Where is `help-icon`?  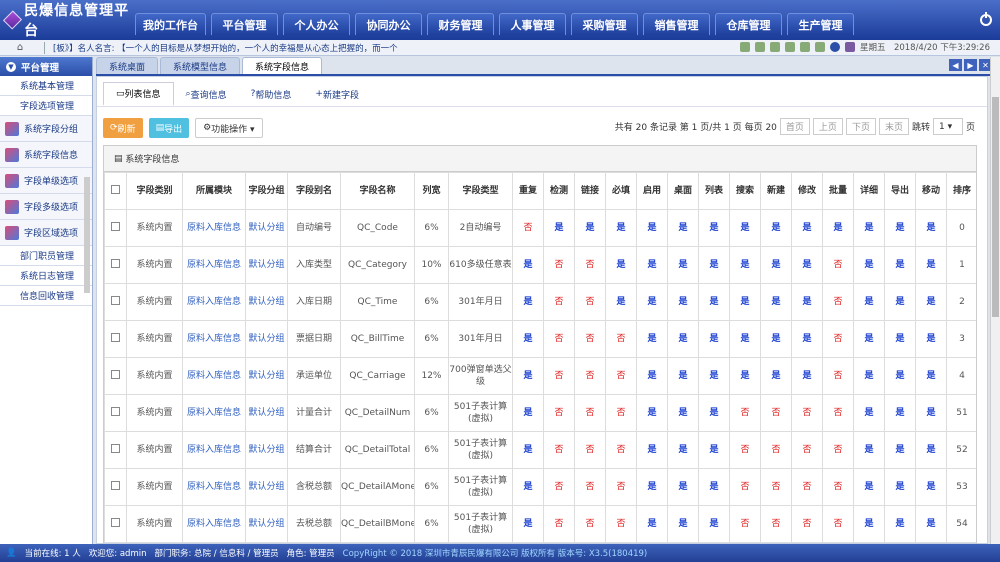
help-icon is located at coordinates (834, 47).